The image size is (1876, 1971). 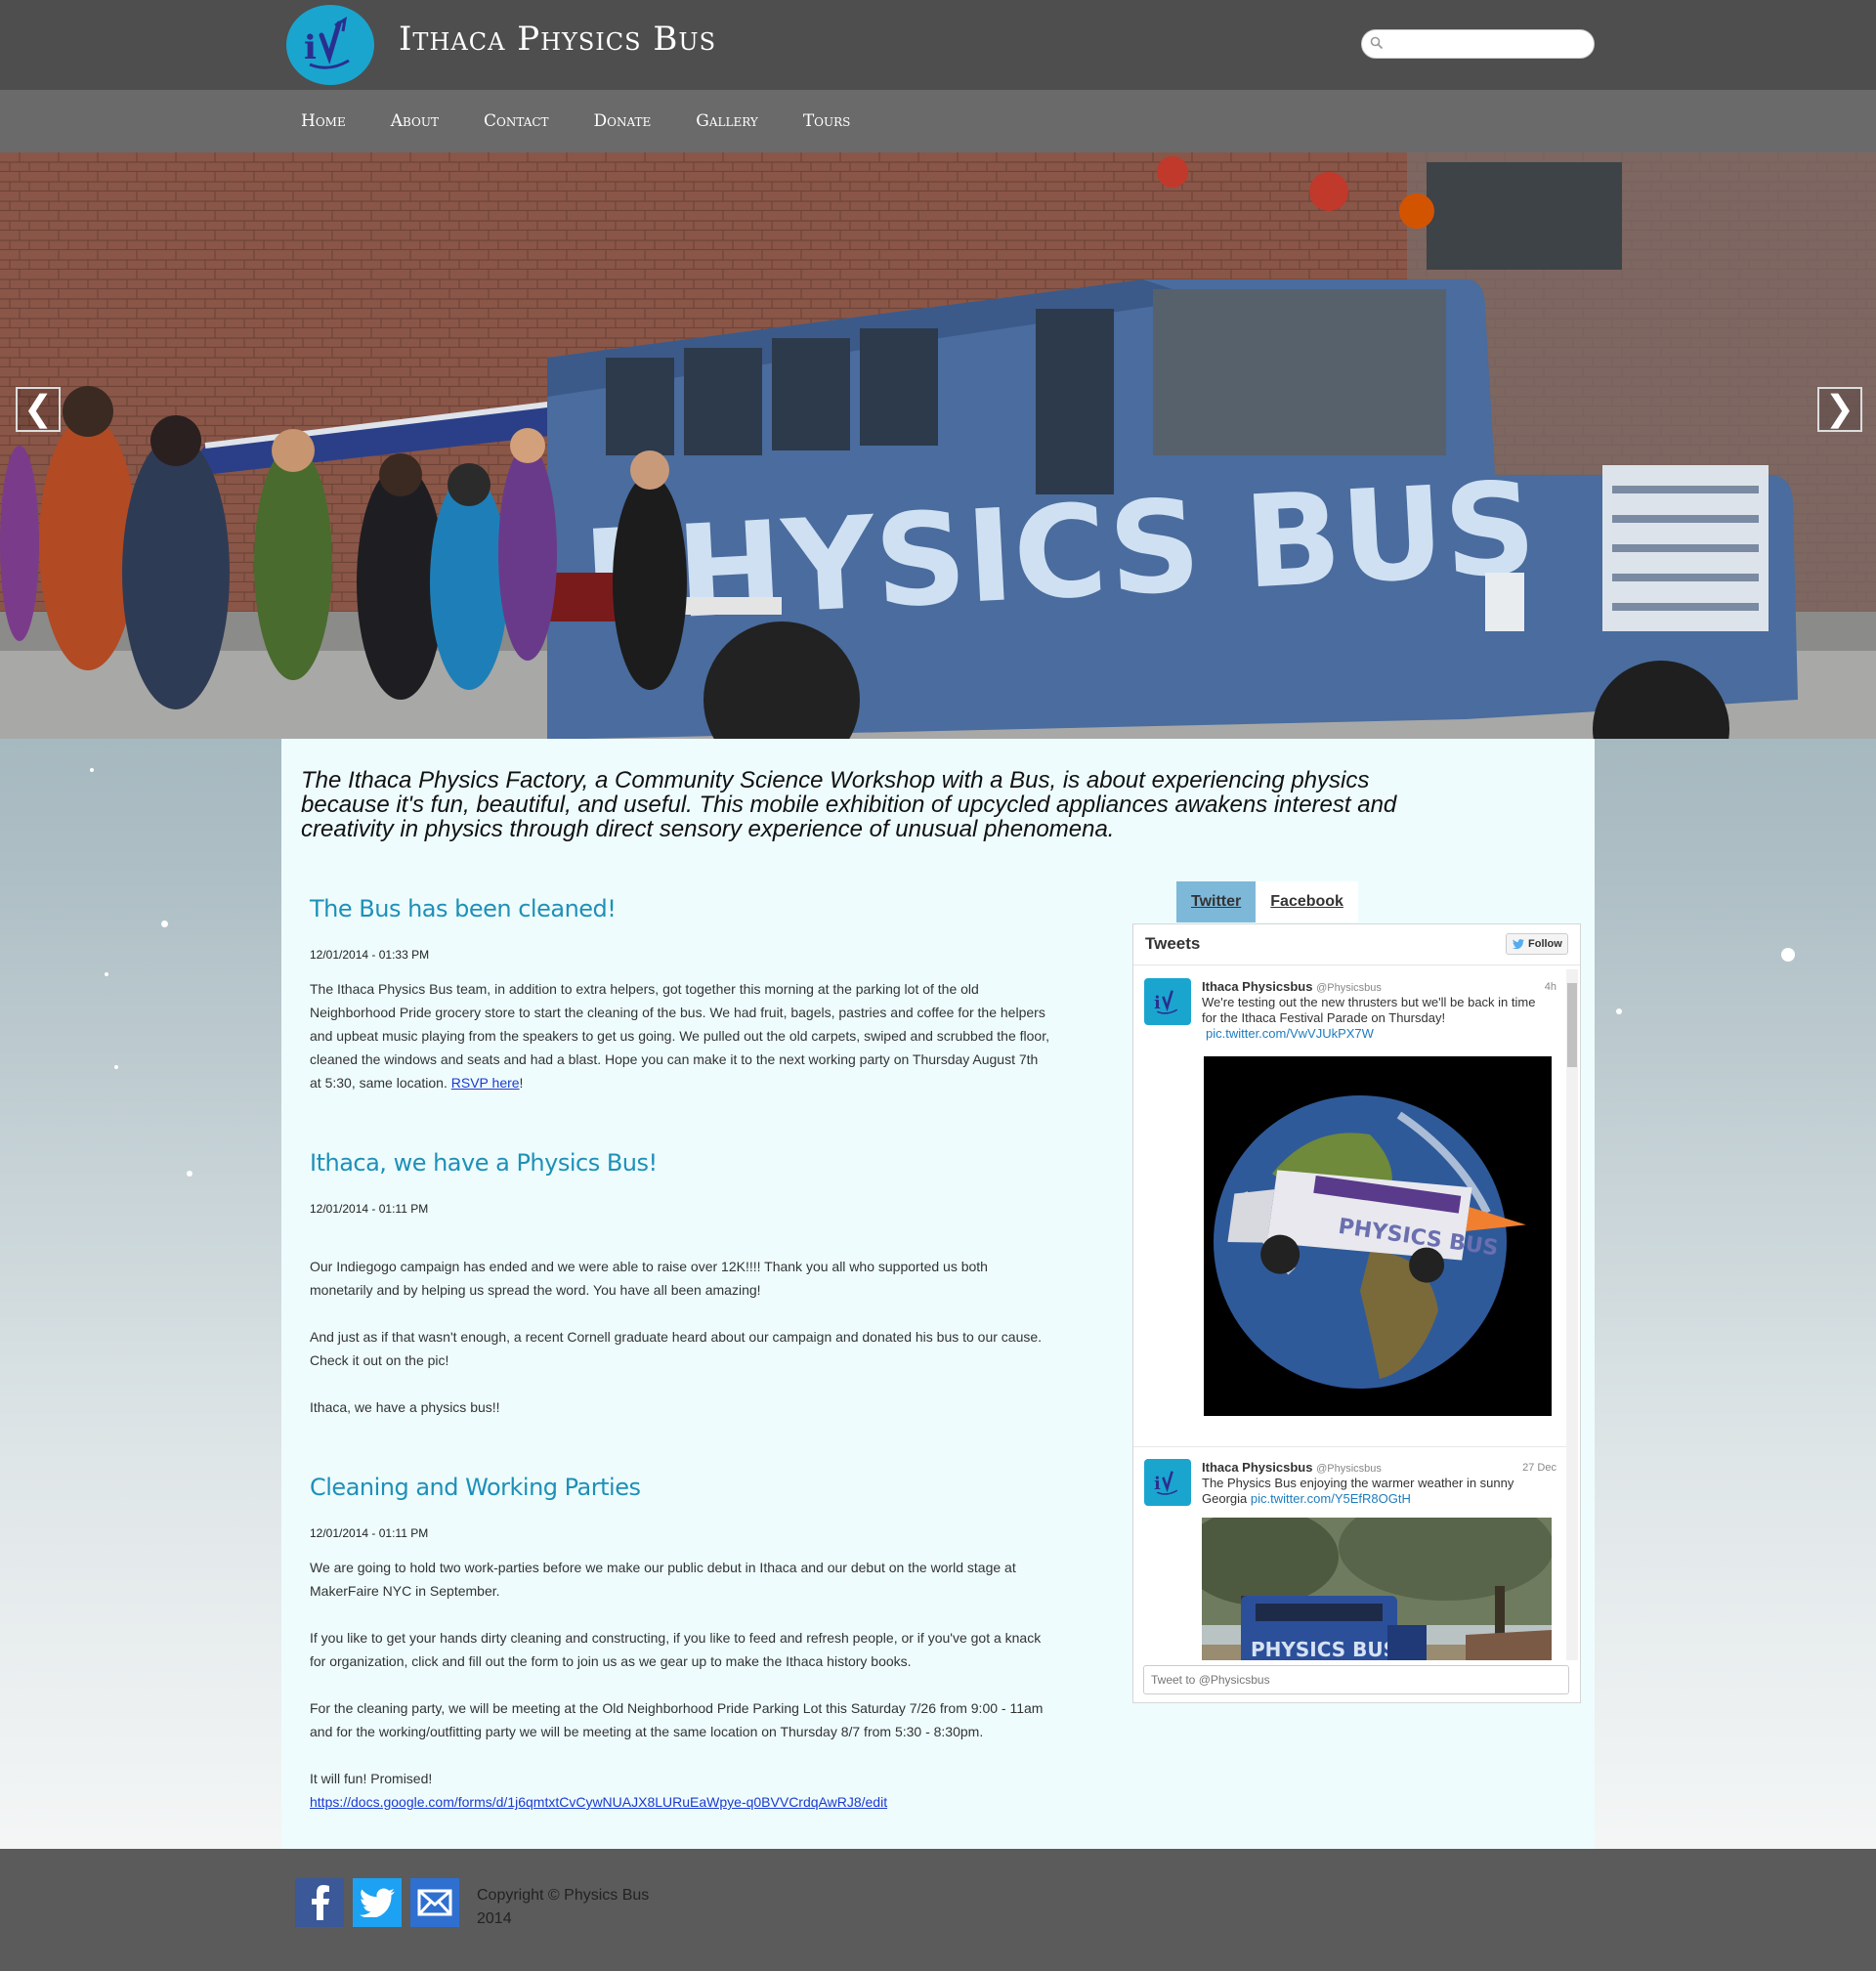 What do you see at coordinates (516, 121) in the screenshot?
I see `nav-contact: Contact` at bounding box center [516, 121].